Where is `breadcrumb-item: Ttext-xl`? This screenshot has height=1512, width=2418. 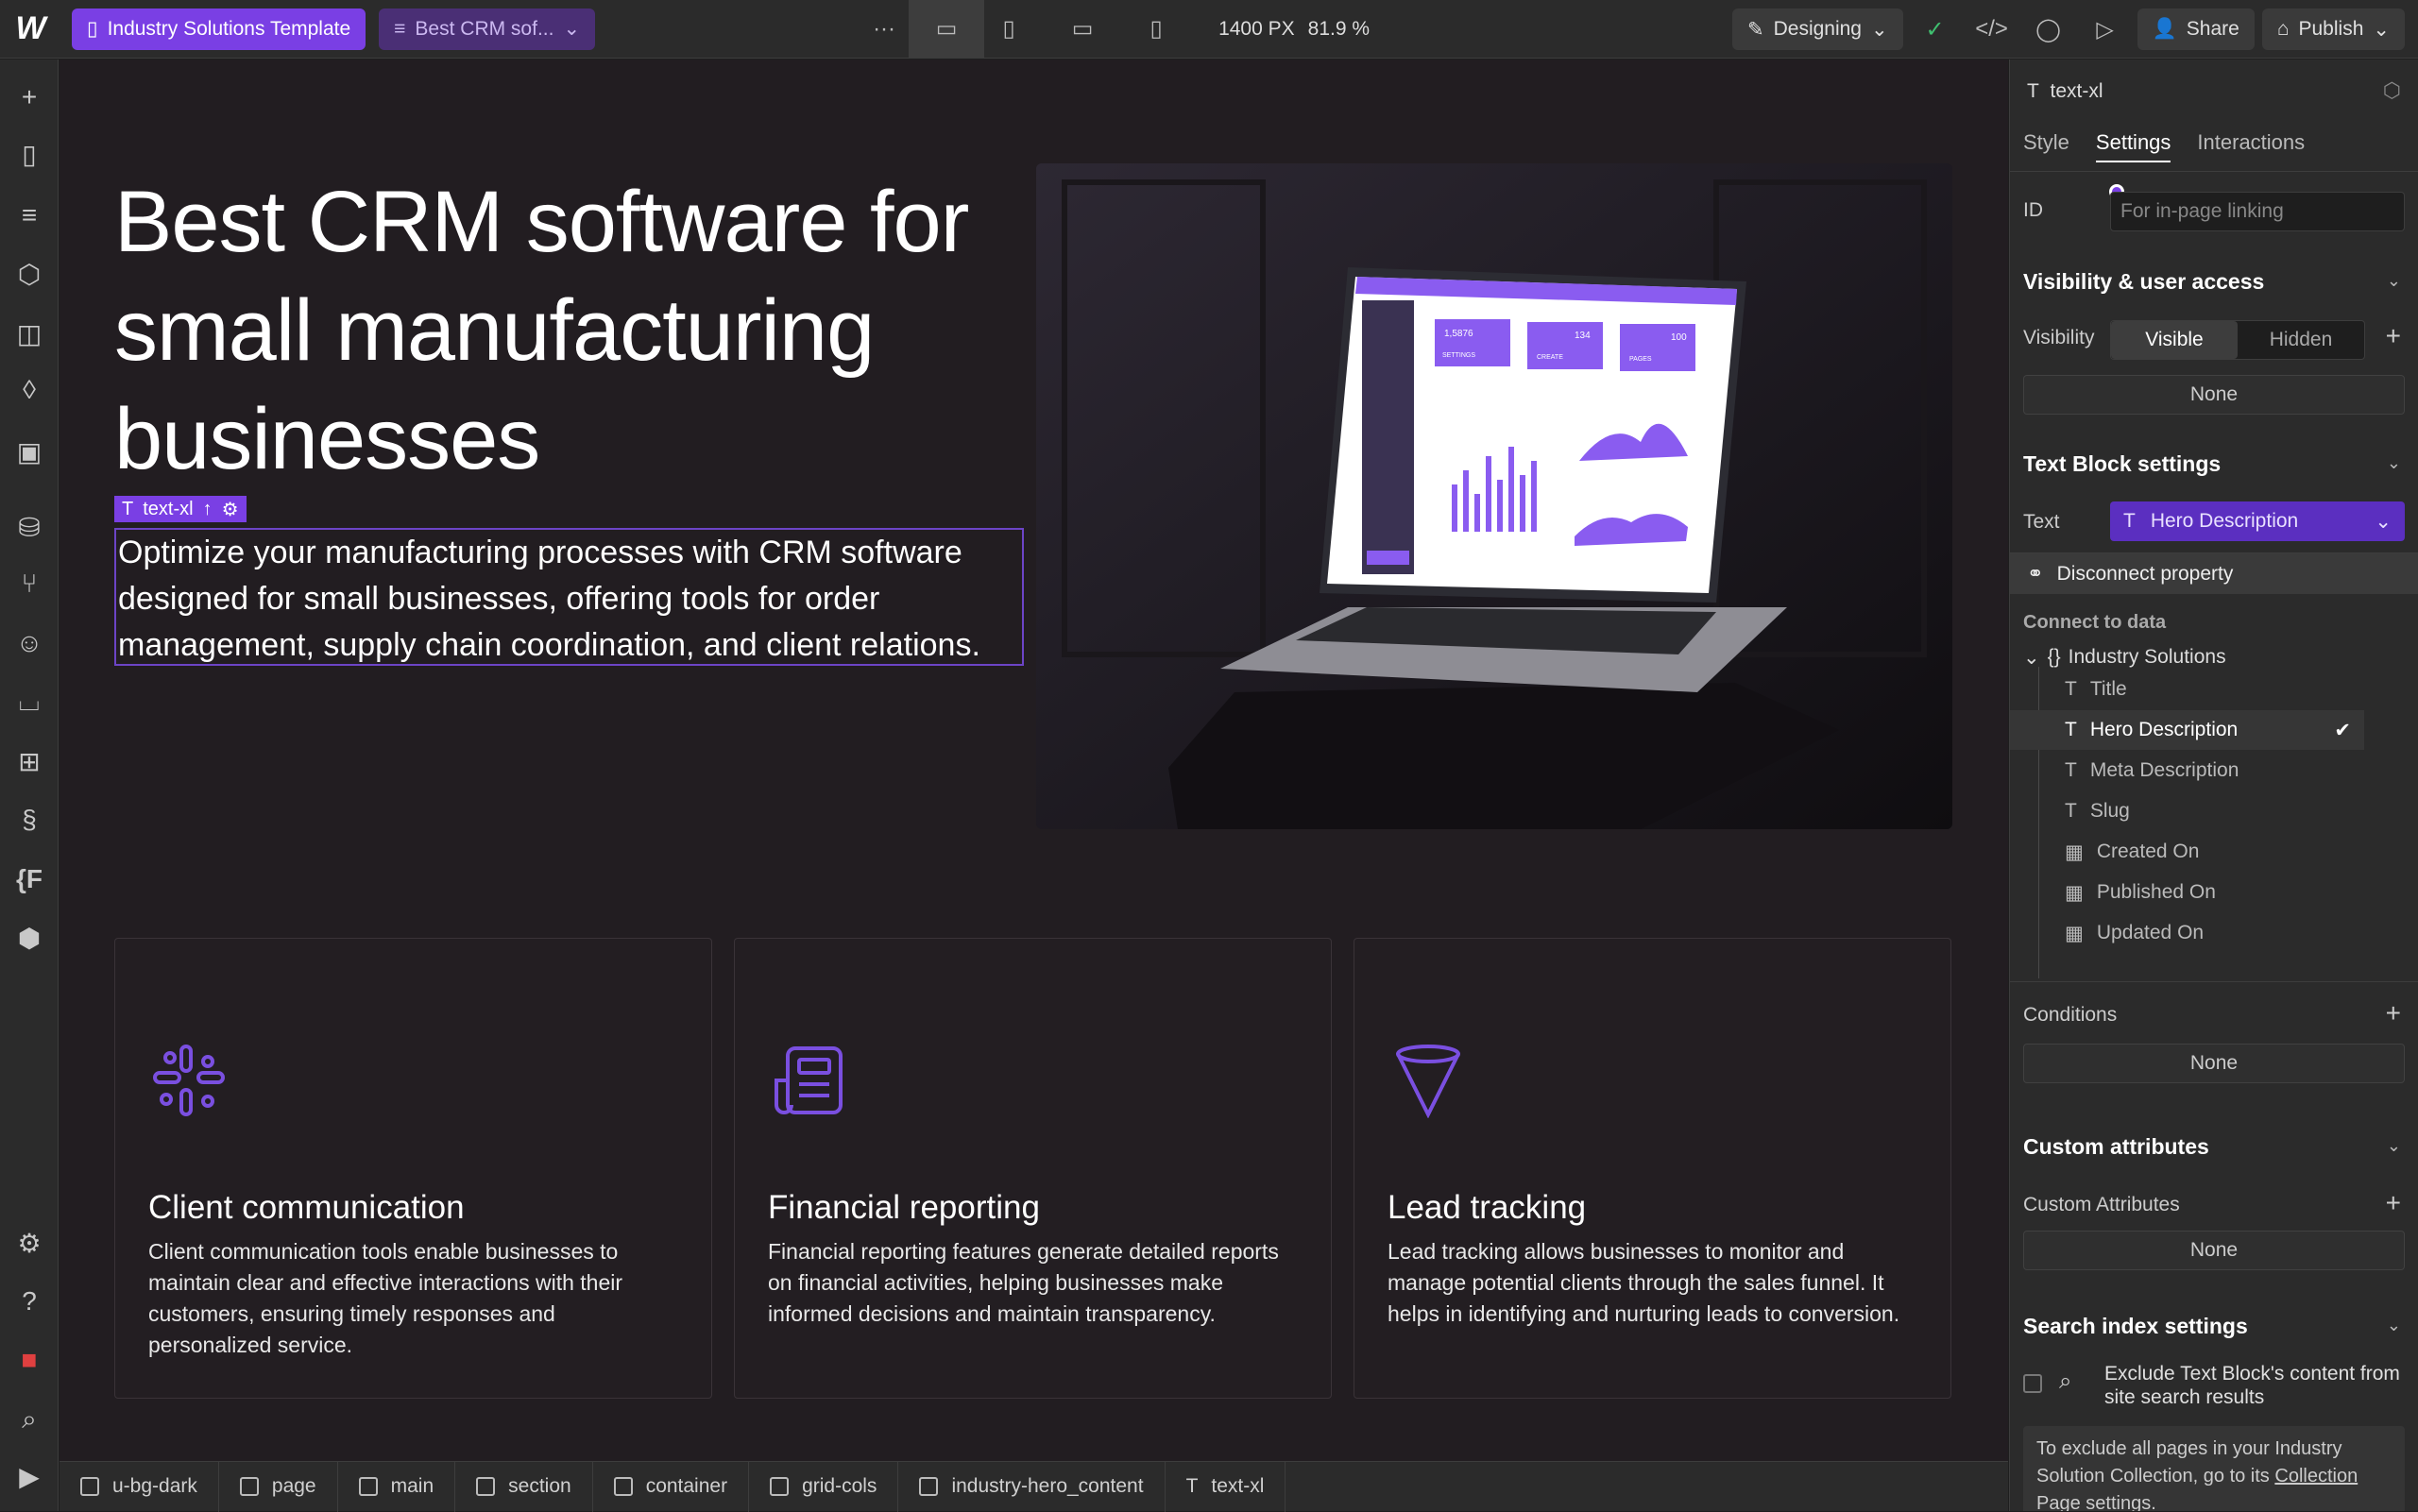 breadcrumb-item: Ttext-xl is located at coordinates (1226, 1487).